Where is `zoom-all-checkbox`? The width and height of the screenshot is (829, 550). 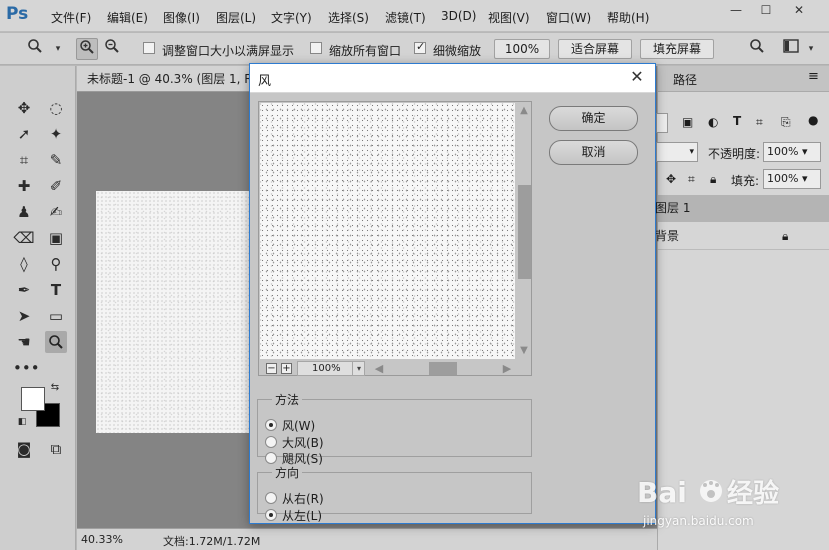 zoom-all-checkbox is located at coordinates (316, 48).